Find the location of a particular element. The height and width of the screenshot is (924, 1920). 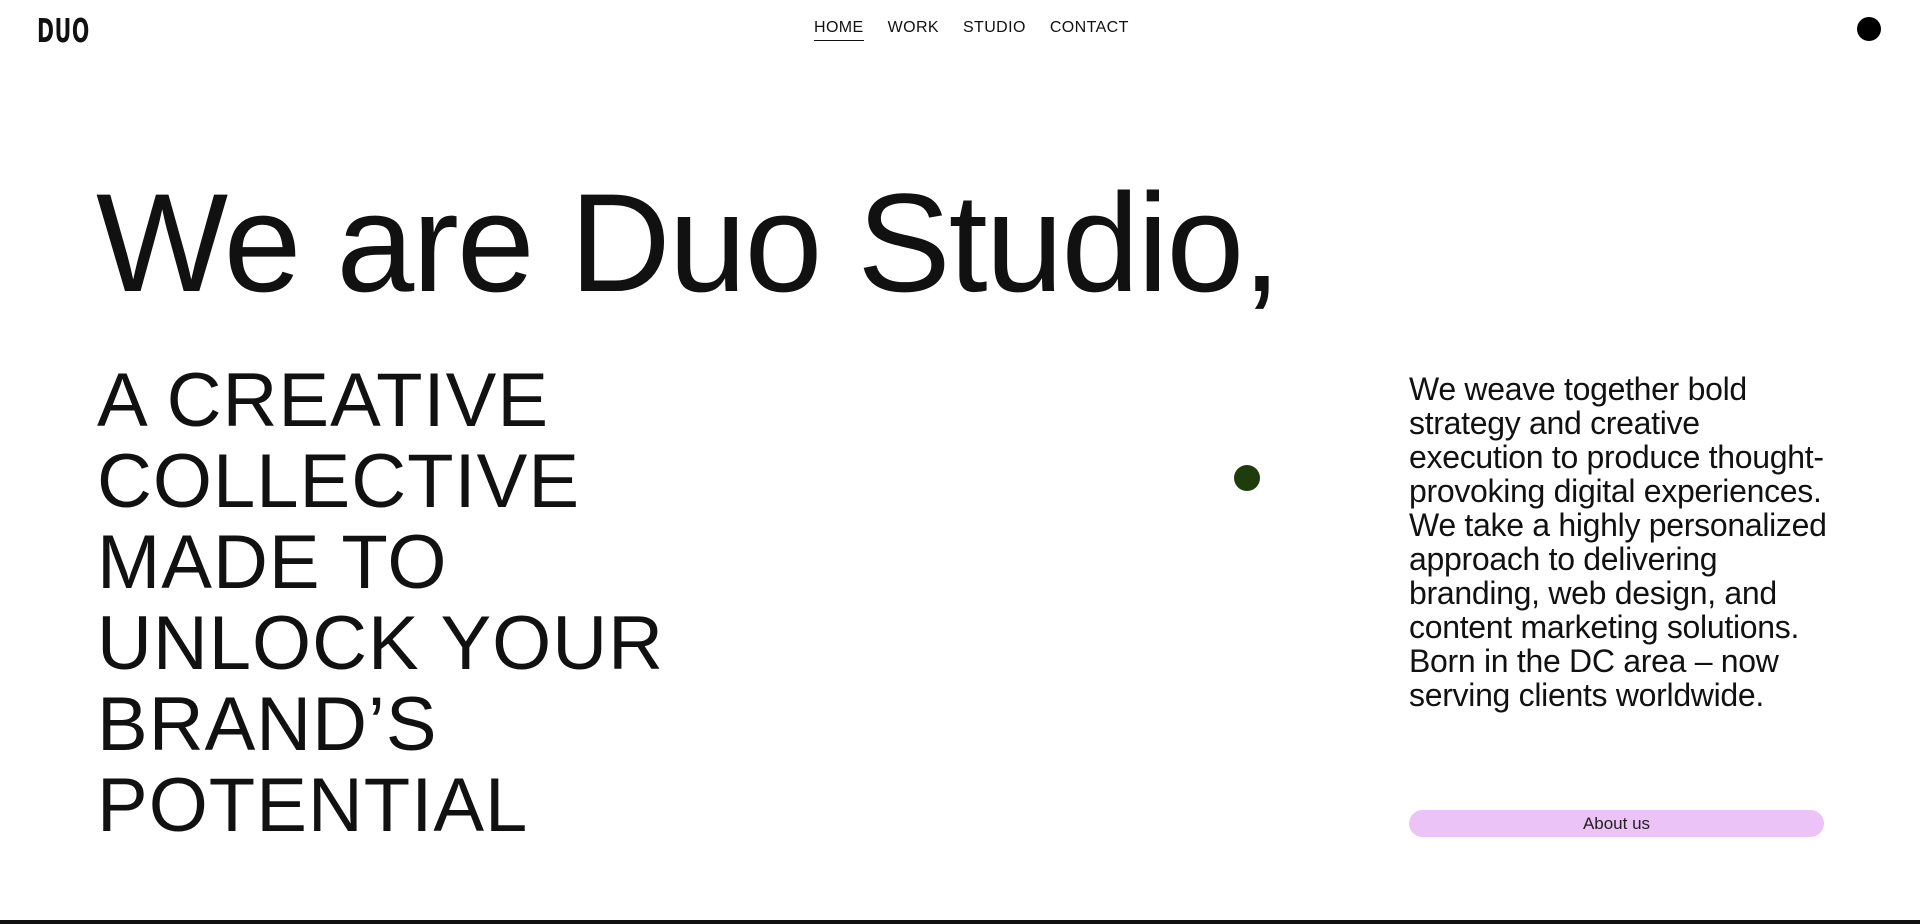

menu-dot-icon is located at coordinates (1869, 29).